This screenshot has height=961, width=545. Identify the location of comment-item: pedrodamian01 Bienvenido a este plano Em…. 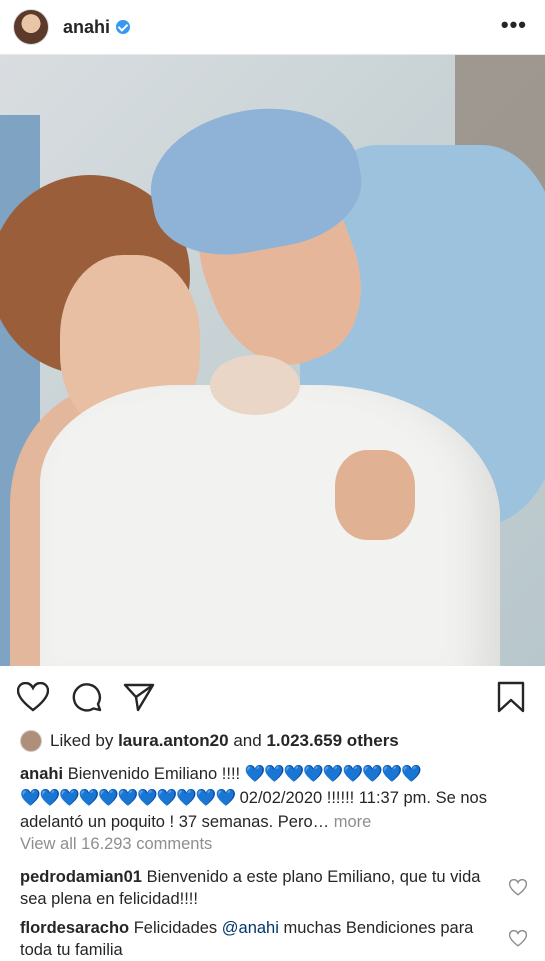
(257, 888).